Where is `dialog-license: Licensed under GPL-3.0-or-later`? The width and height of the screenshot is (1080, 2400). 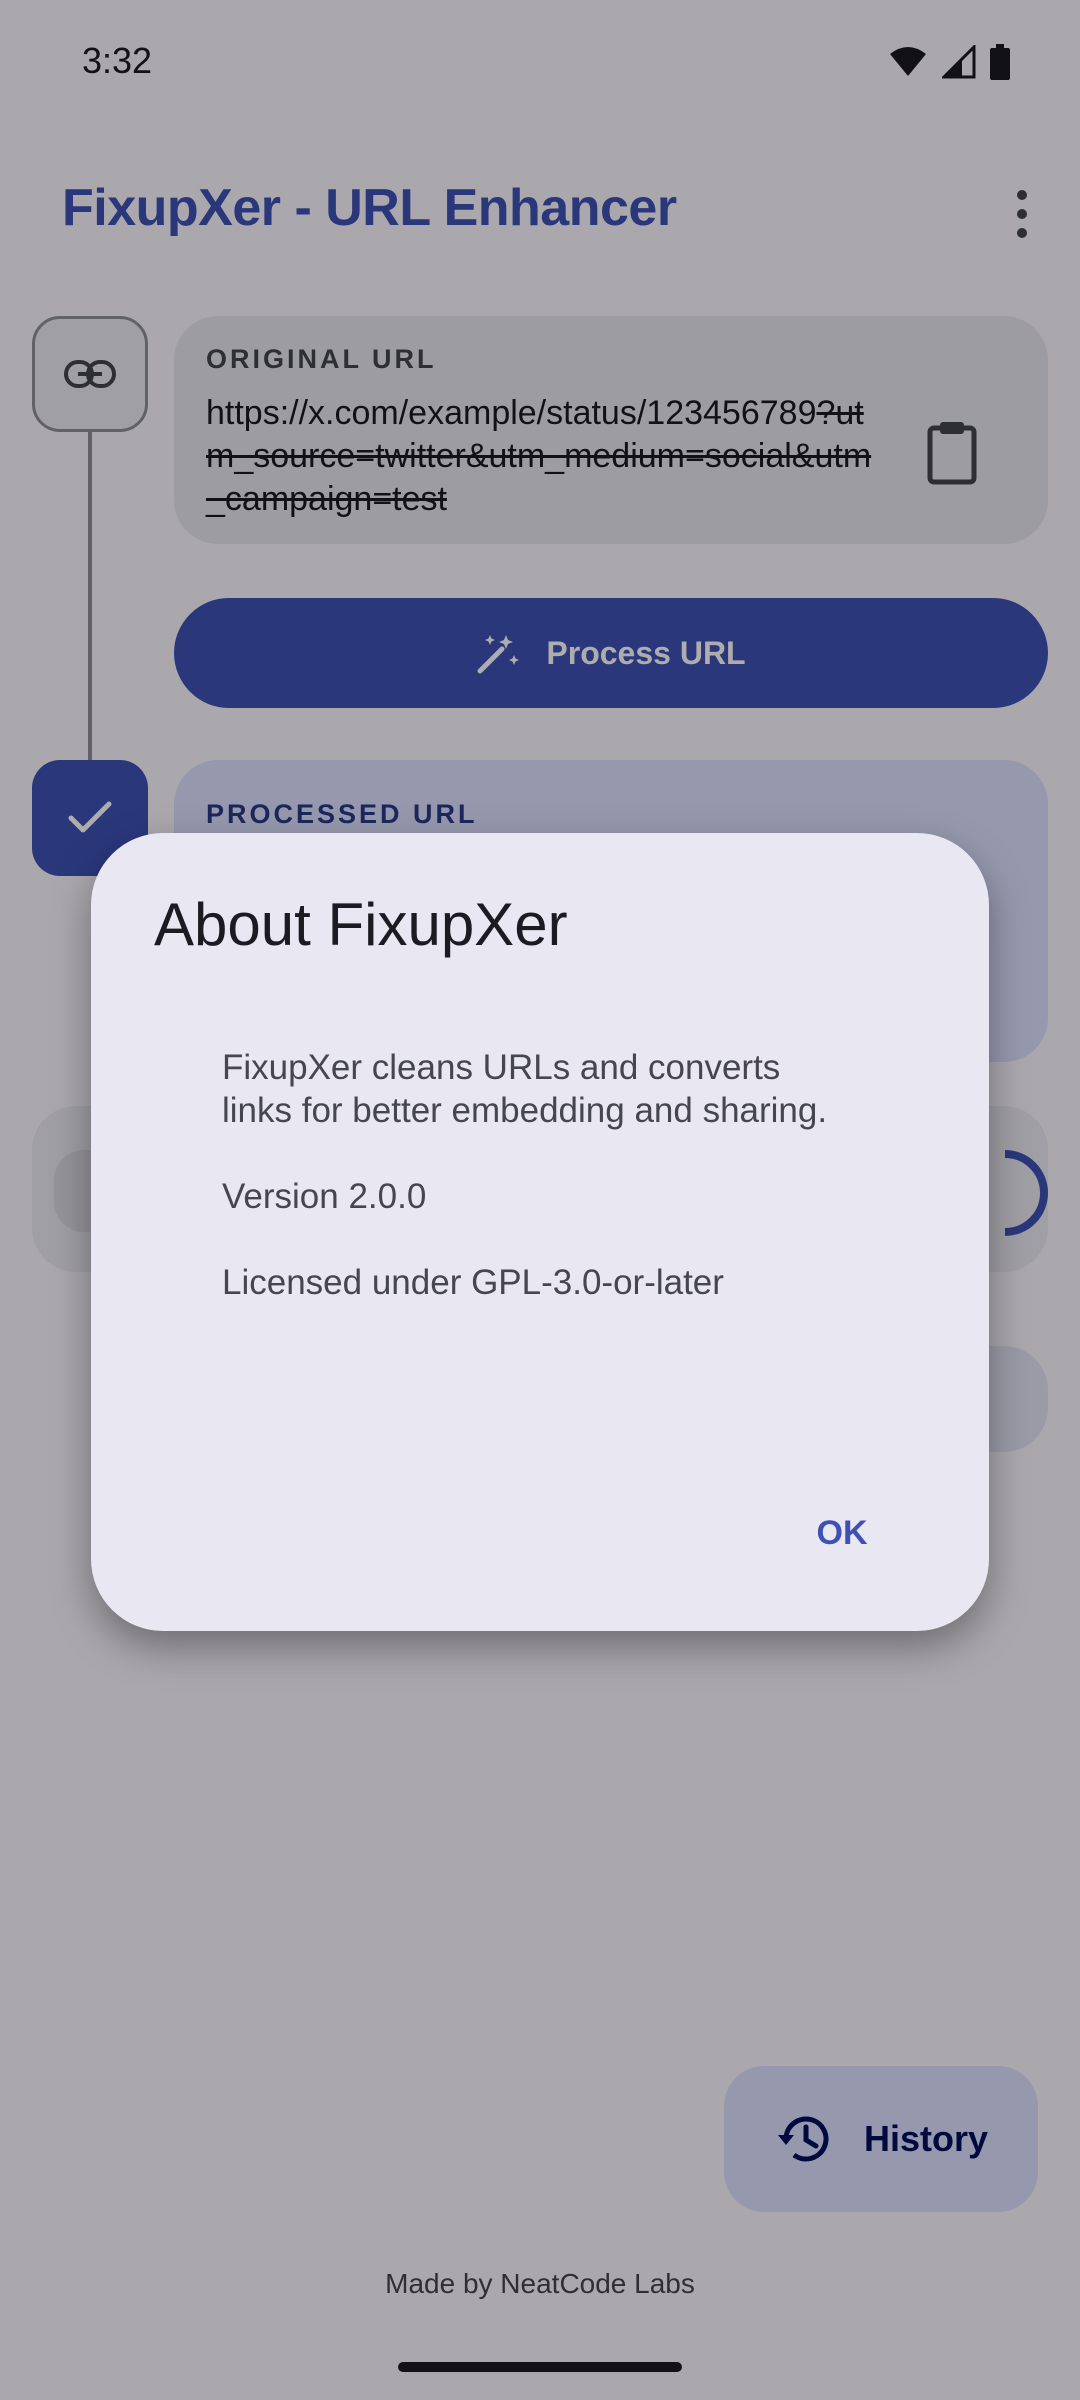 dialog-license: Licensed under GPL-3.0-or-later is located at coordinates (473, 1282).